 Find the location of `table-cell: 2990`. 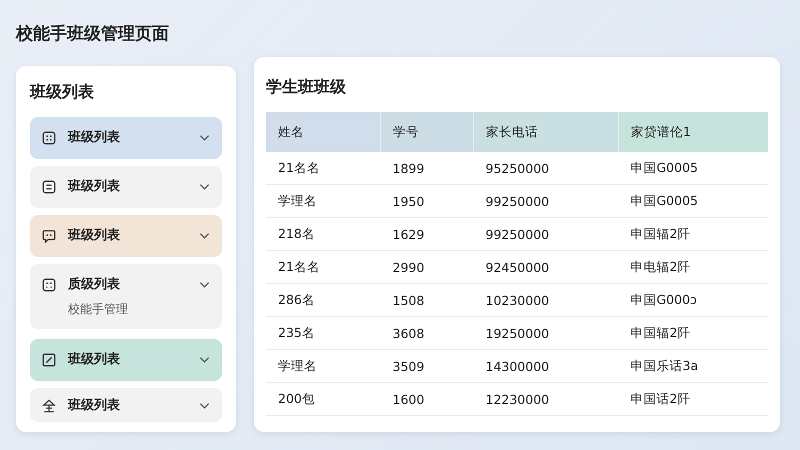

table-cell: 2990 is located at coordinates (427, 267).